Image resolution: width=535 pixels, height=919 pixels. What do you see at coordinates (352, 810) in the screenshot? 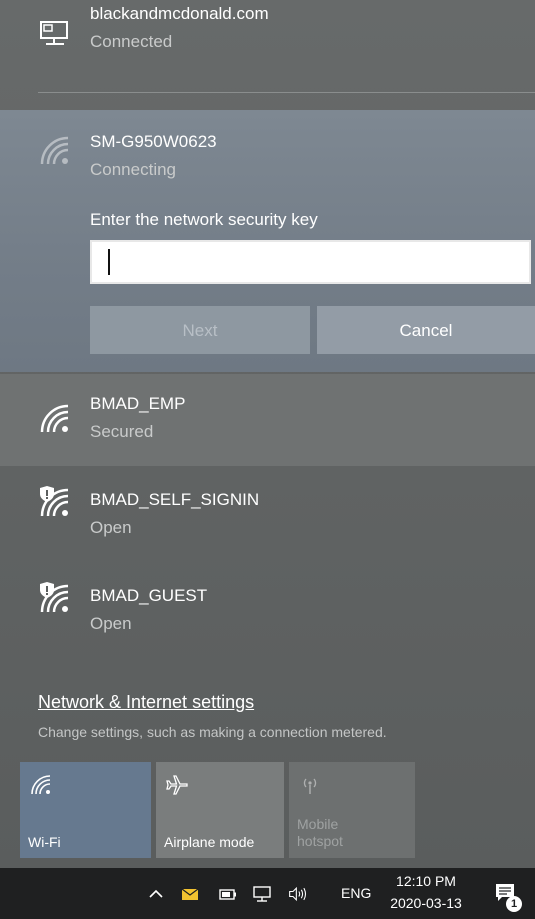
I see `mobile-hotspot-tile: Mobile hotspot` at bounding box center [352, 810].